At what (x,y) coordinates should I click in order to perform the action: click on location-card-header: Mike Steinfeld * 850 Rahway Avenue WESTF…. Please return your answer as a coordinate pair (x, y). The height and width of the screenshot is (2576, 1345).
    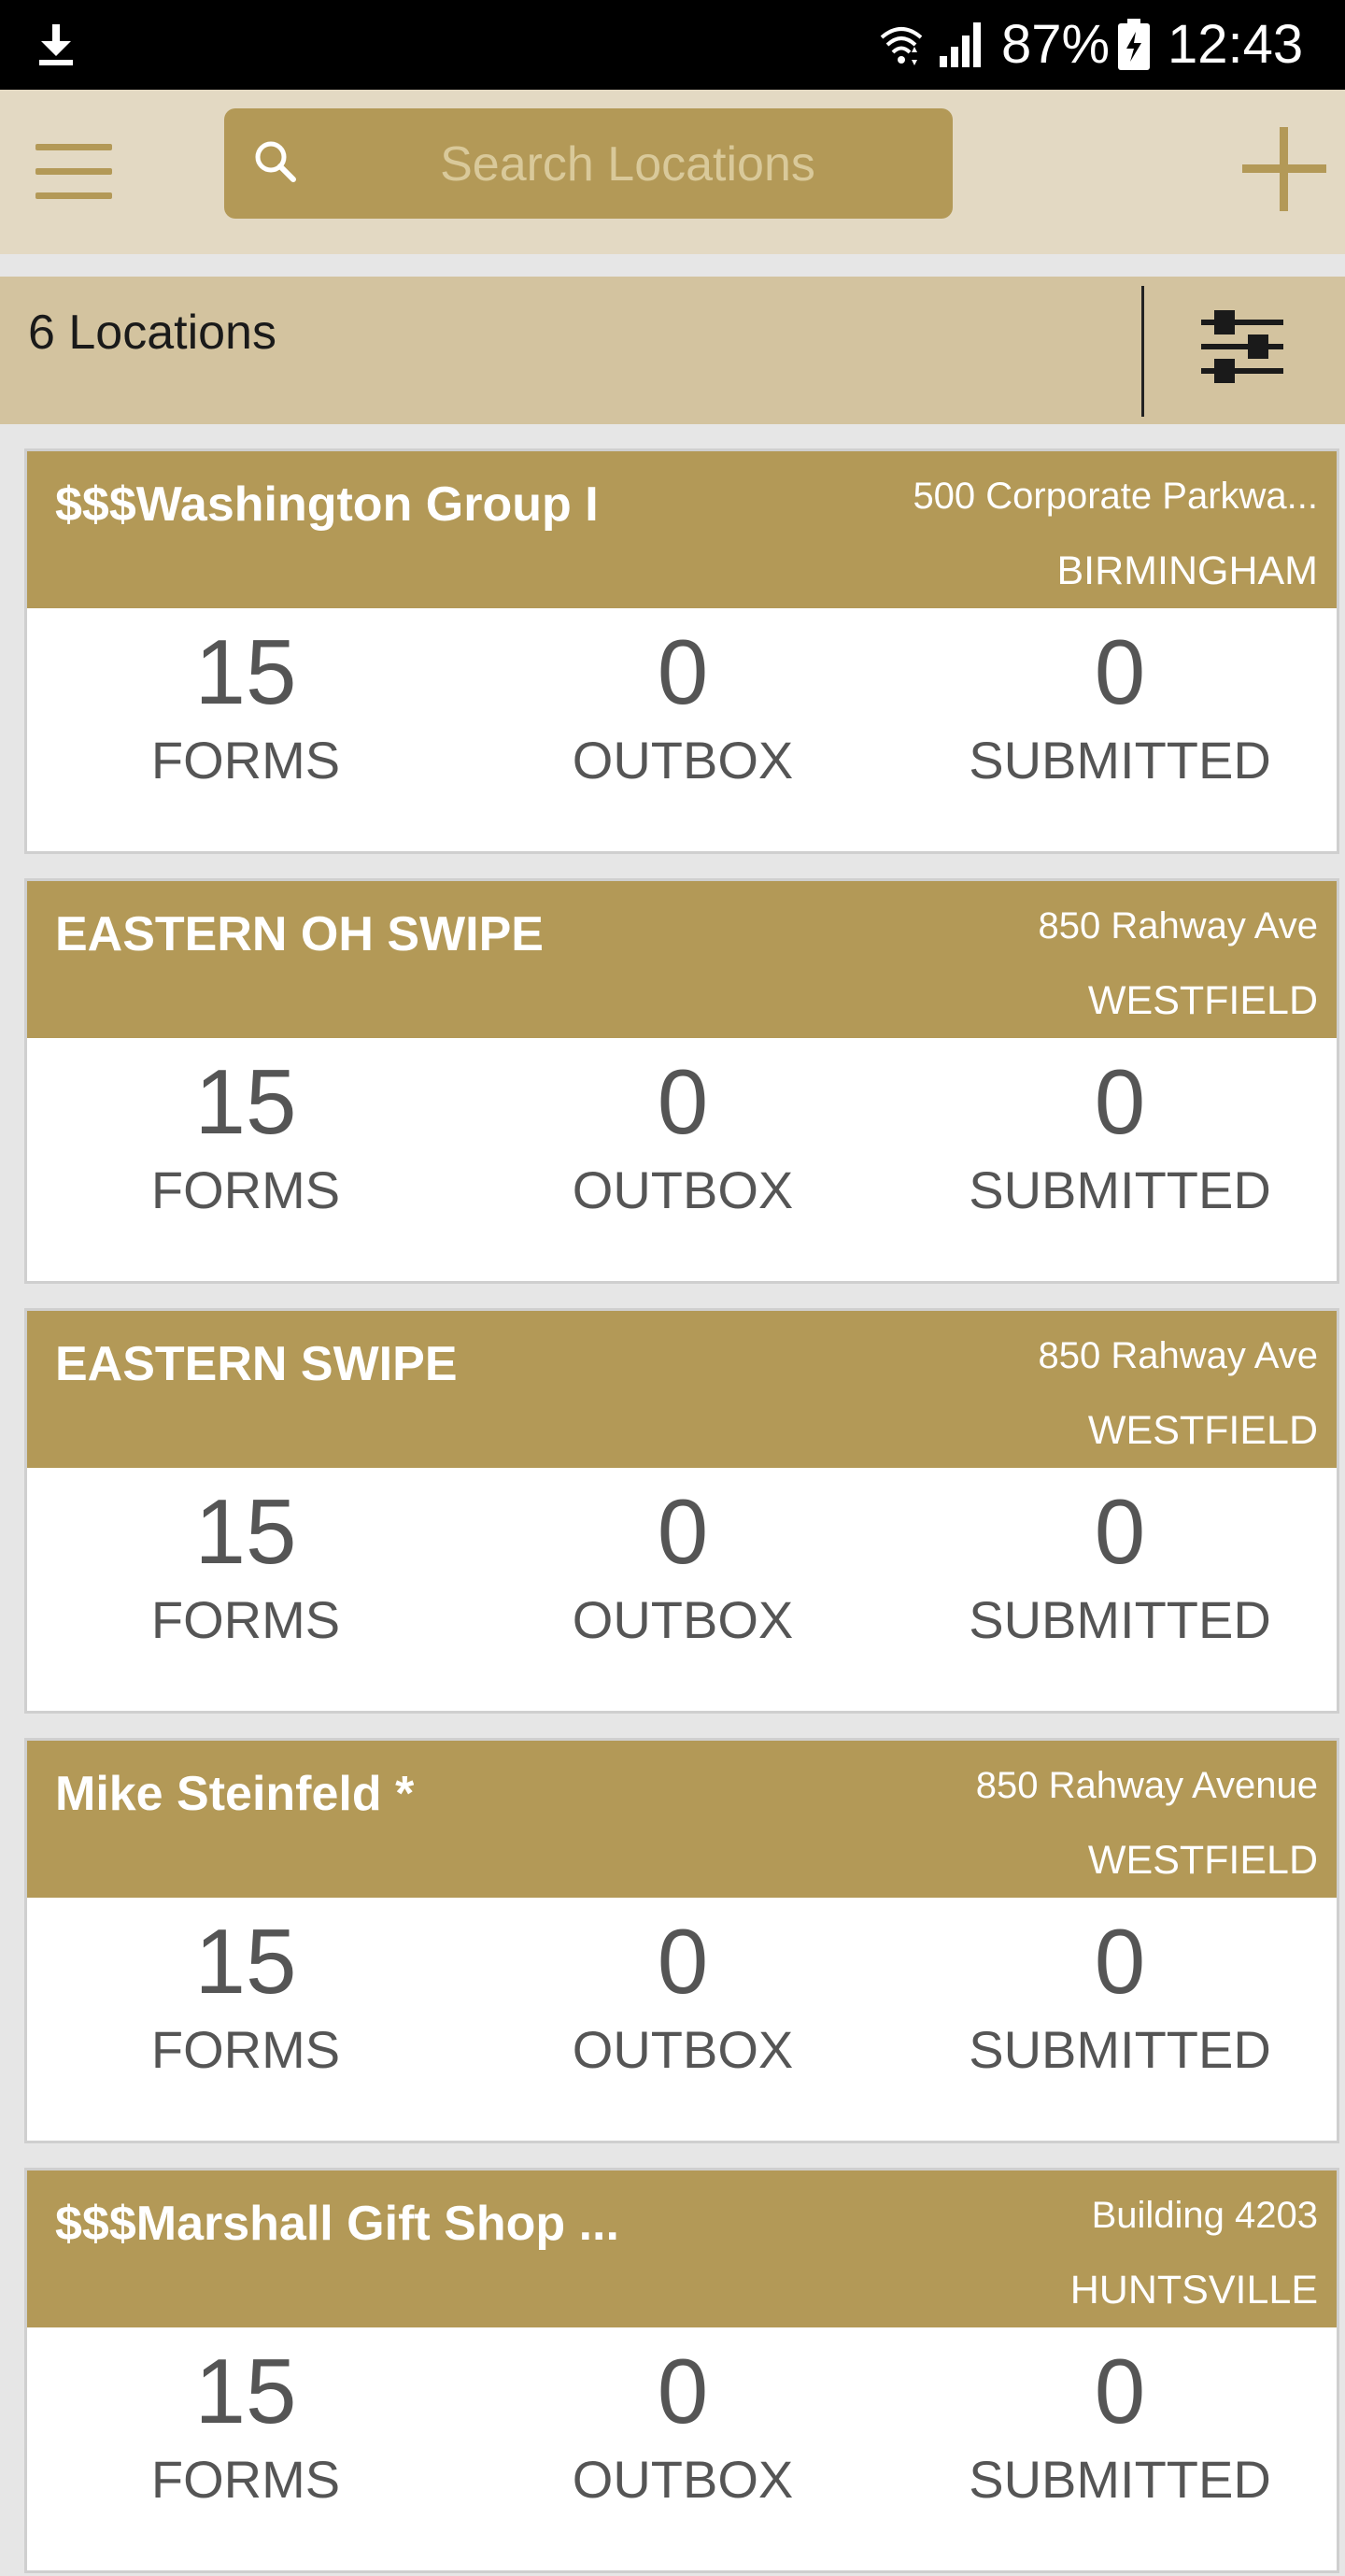
    Looking at the image, I should click on (682, 1820).